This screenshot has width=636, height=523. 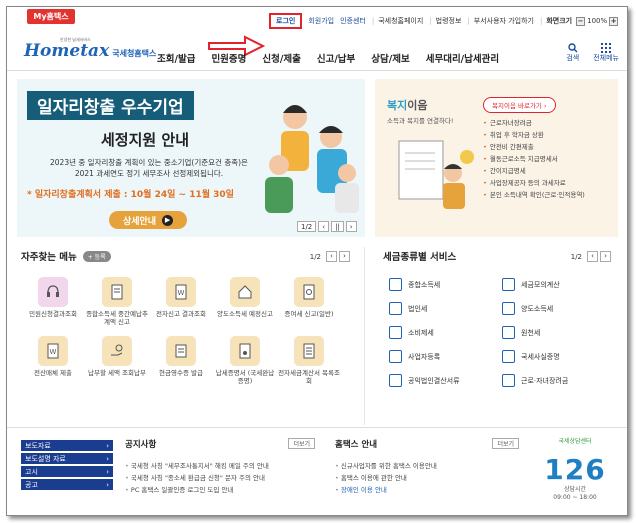 What do you see at coordinates (445, 332) in the screenshot?
I see `tax-service-item: 소비제세` at bounding box center [445, 332].